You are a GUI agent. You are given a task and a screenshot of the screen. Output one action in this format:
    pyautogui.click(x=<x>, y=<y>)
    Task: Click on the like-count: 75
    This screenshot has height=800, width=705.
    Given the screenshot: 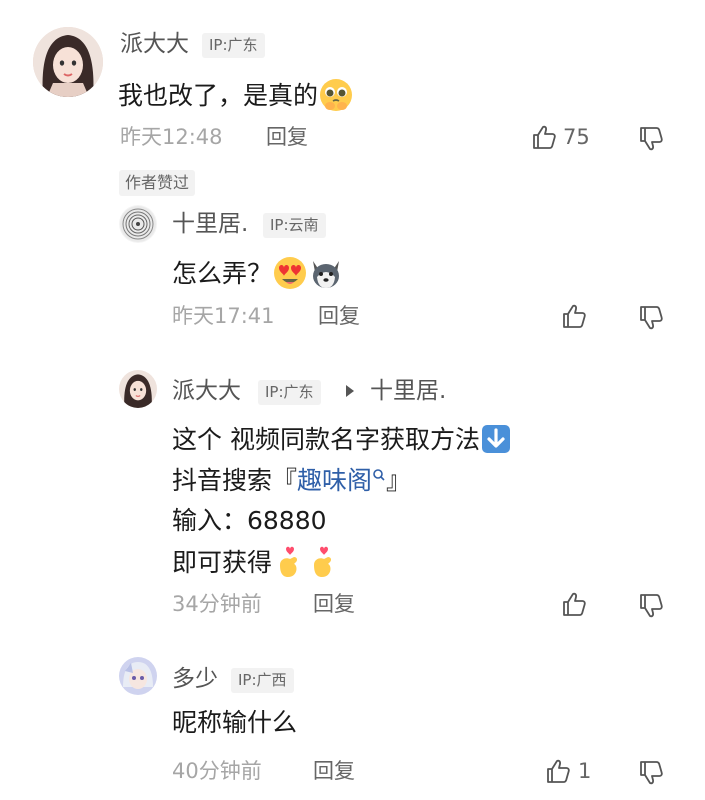 What is the action you would take?
    pyautogui.click(x=576, y=137)
    